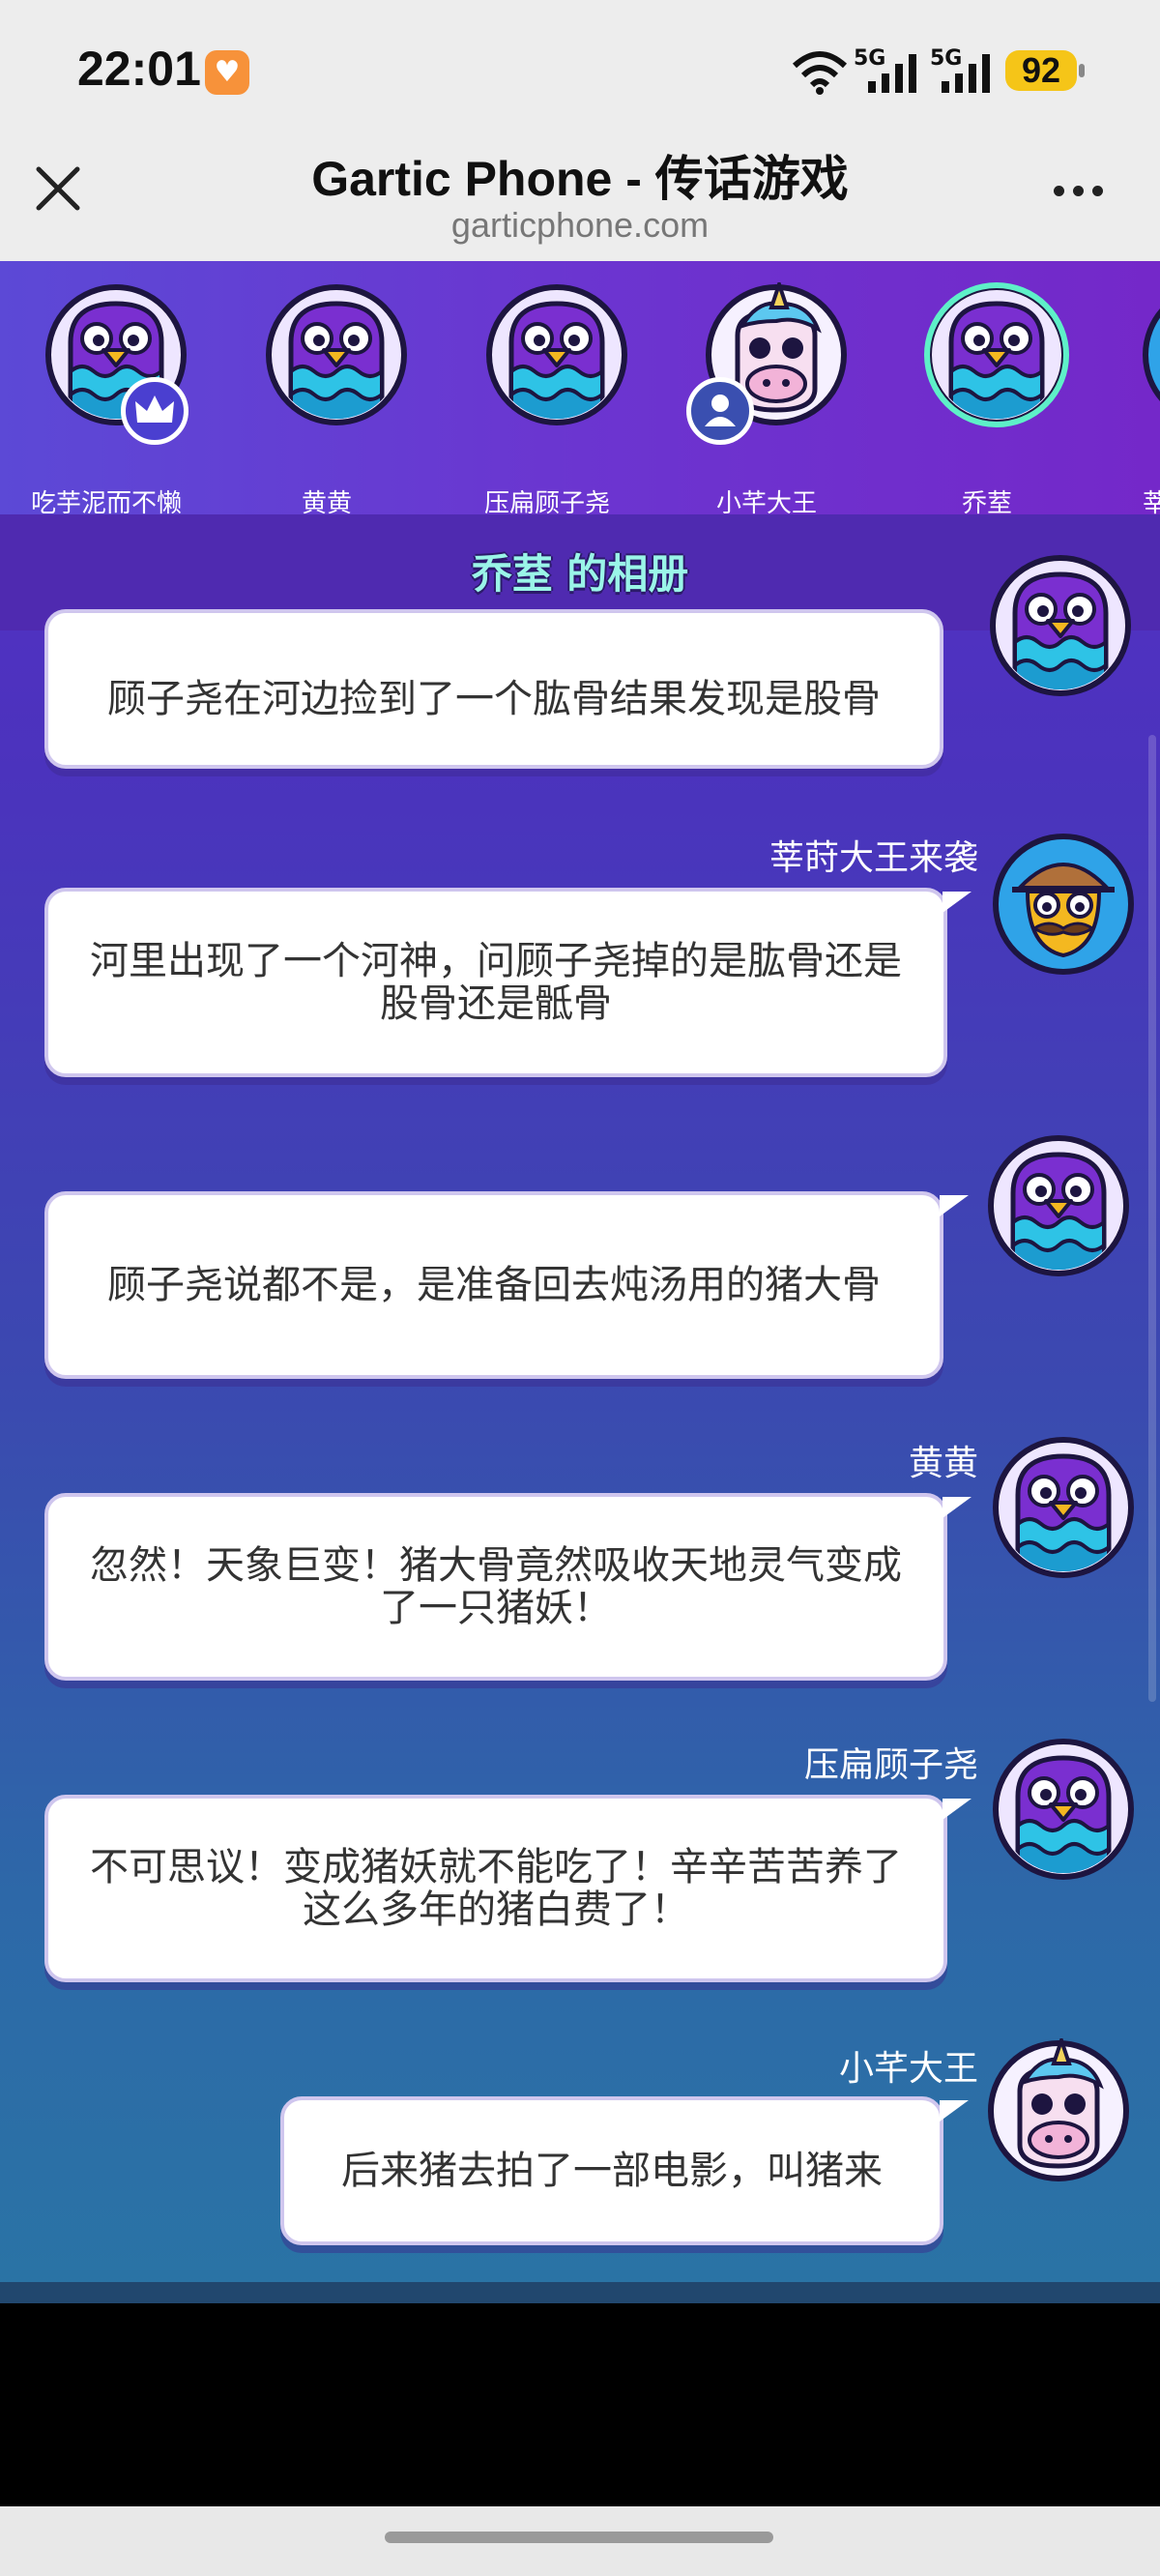 This screenshot has width=1160, height=2576. I want to click on close-icon, so click(58, 189).